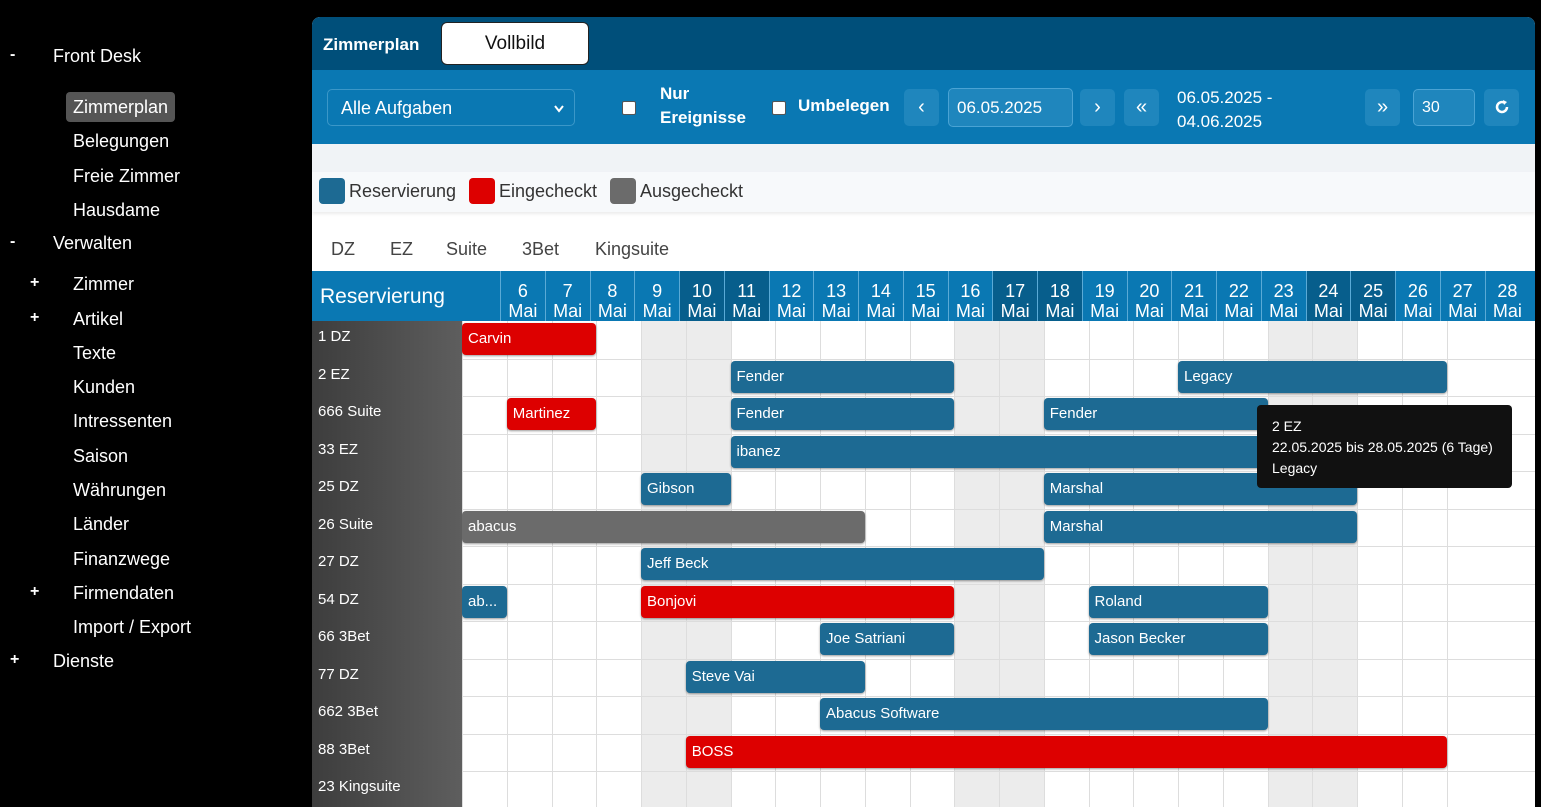 Image resolution: width=1541 pixels, height=807 pixels. Describe the element at coordinates (1224, 110) in the screenshot. I see `date-range-display: 06.05.2025 - 04.06.2025` at that location.